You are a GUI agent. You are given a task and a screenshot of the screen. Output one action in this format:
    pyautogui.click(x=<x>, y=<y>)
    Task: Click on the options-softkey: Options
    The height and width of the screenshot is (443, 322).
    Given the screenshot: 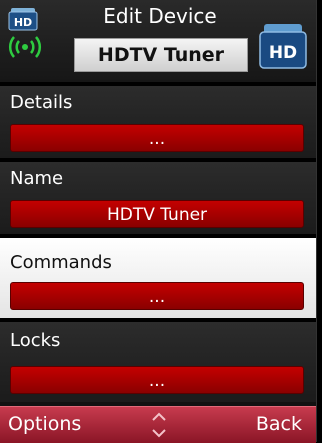 What is the action you would take?
    pyautogui.click(x=44, y=424)
    